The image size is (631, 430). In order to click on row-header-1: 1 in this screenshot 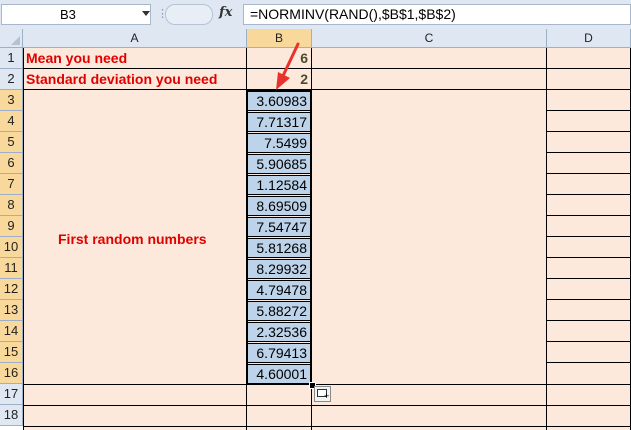, I will do `click(11, 58)`.